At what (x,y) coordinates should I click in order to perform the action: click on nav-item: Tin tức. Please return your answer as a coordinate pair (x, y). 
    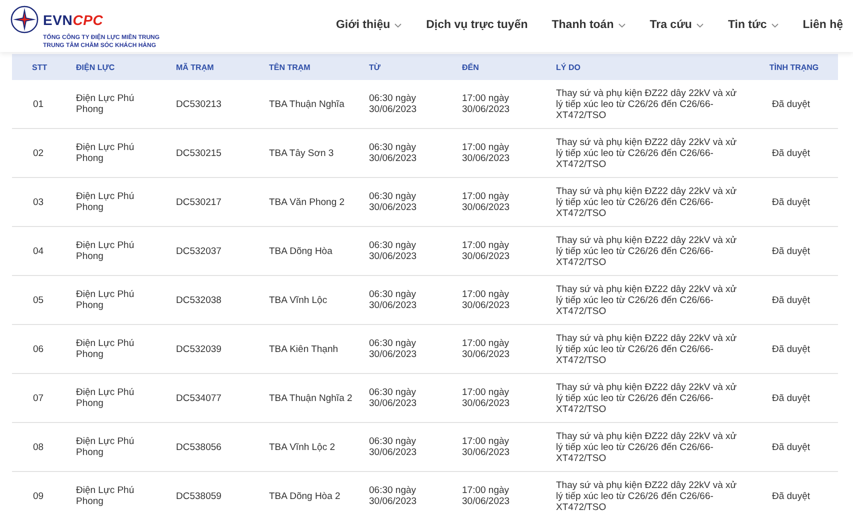
    Looking at the image, I should click on (753, 25).